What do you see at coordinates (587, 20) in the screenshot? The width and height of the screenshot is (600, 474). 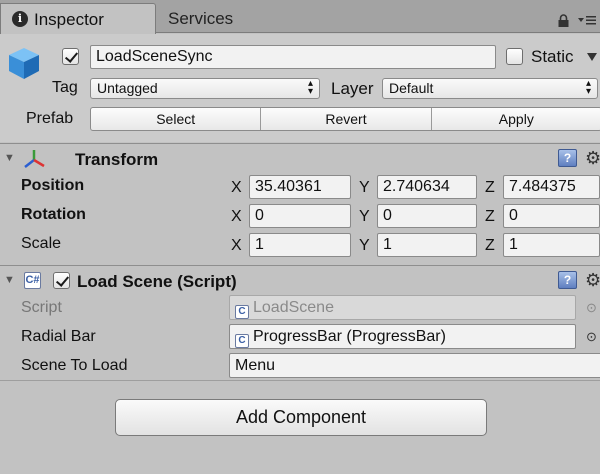 I see `tab-menu-icon` at bounding box center [587, 20].